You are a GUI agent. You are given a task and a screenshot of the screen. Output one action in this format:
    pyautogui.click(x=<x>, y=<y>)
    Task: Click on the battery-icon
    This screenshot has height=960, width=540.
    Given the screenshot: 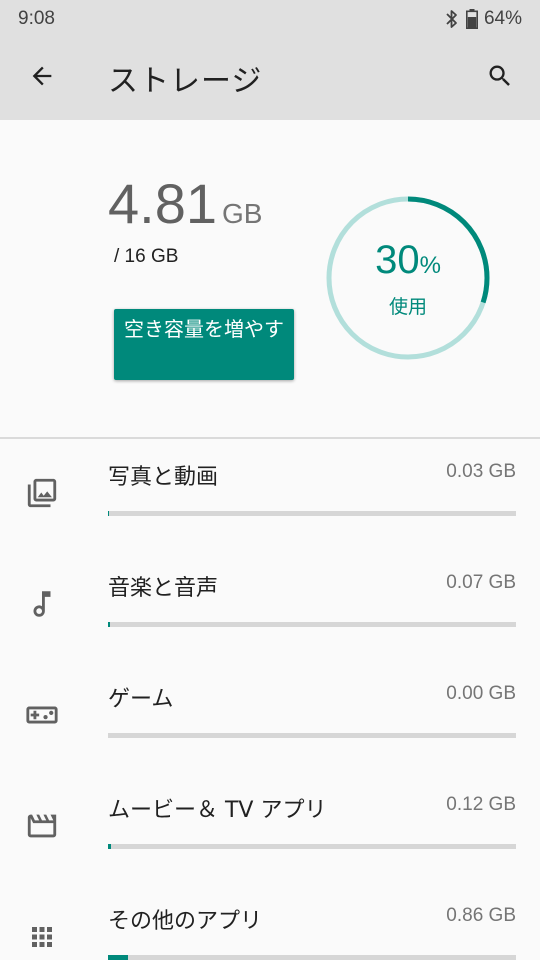 What is the action you would take?
    pyautogui.click(x=471, y=19)
    